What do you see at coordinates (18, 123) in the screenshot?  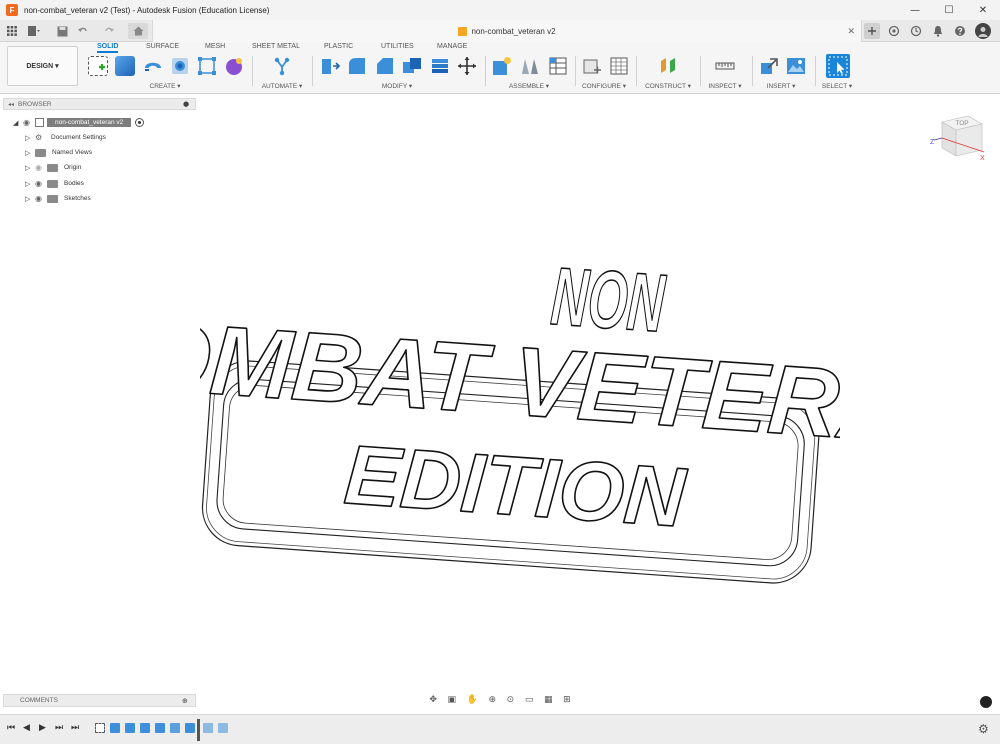 I see `expand-arrow-icon: ◢` at bounding box center [18, 123].